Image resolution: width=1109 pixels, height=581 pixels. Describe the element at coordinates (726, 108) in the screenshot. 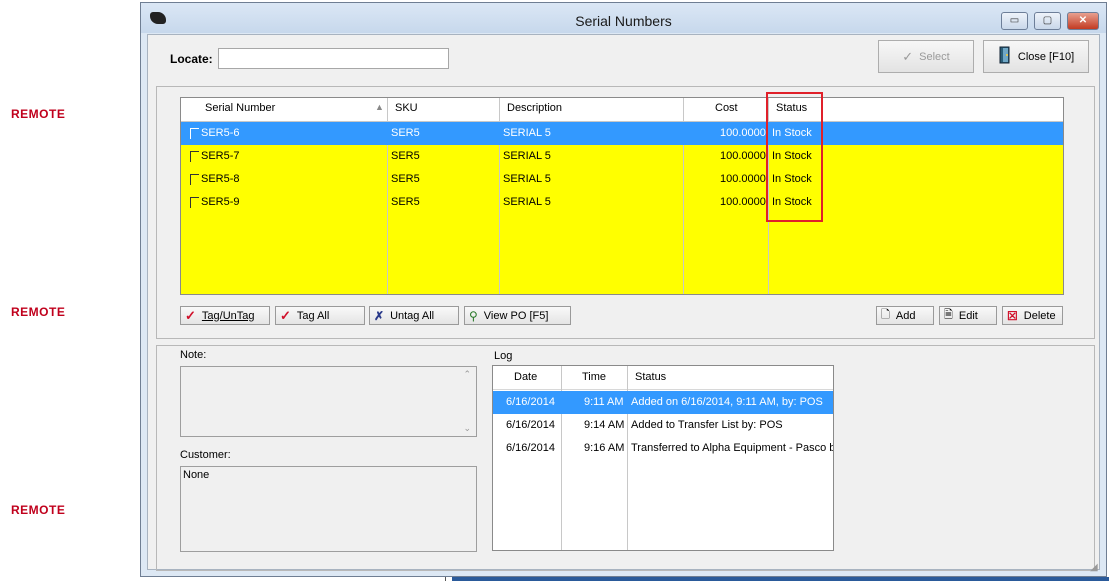

I see `column-header-cost: Cost` at that location.